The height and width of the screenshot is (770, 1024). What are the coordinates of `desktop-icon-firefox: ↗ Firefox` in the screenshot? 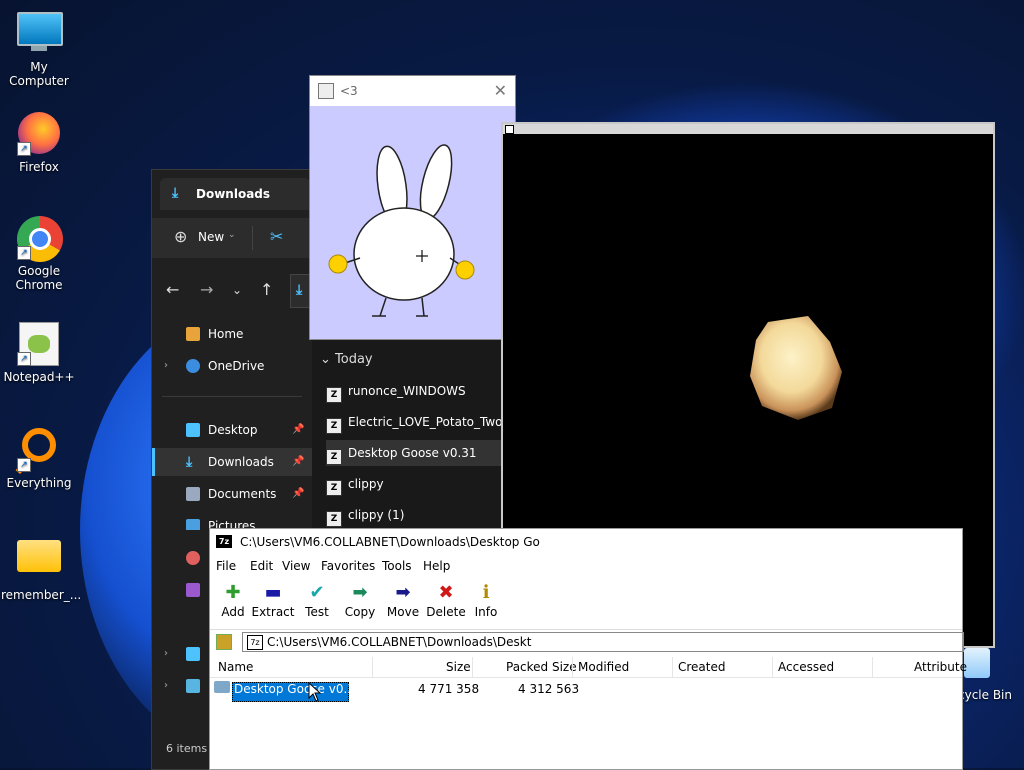 It's located at (39, 143).